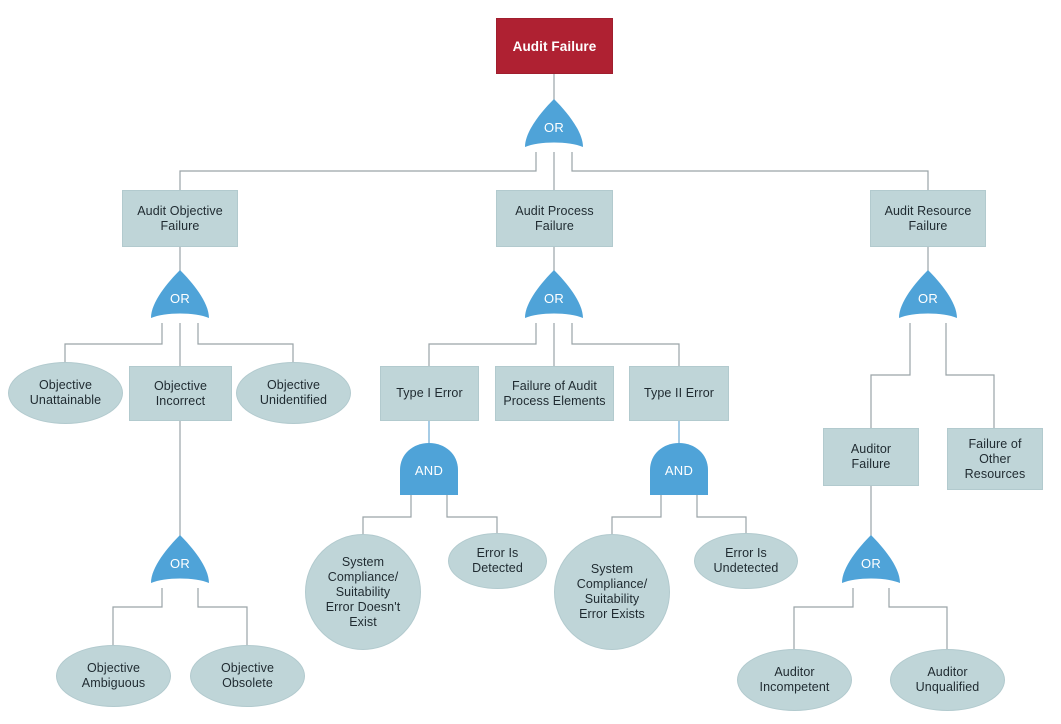 Image resolution: width=1061 pixels, height=724 pixels. Describe the element at coordinates (387, 514) in the screenshot. I see `edge-gatetypei-left` at that location.